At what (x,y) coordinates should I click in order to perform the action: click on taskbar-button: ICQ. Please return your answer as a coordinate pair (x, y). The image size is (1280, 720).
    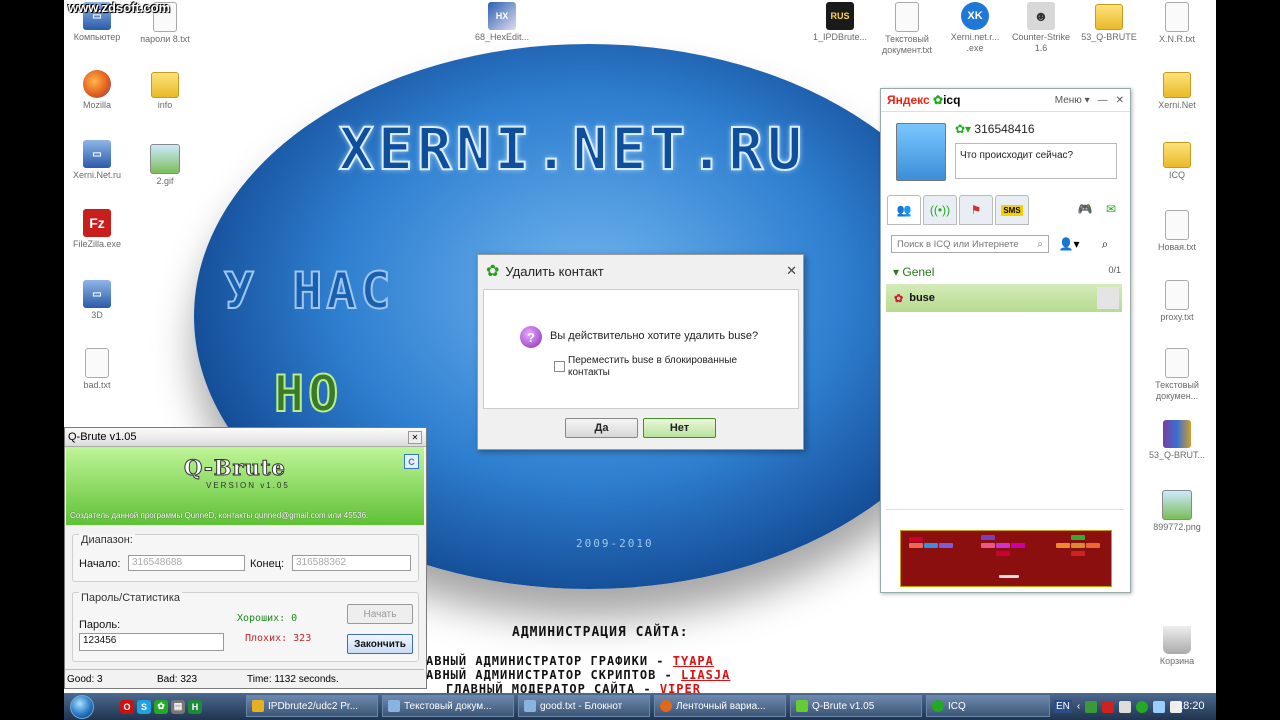
    Looking at the image, I should click on (988, 706).